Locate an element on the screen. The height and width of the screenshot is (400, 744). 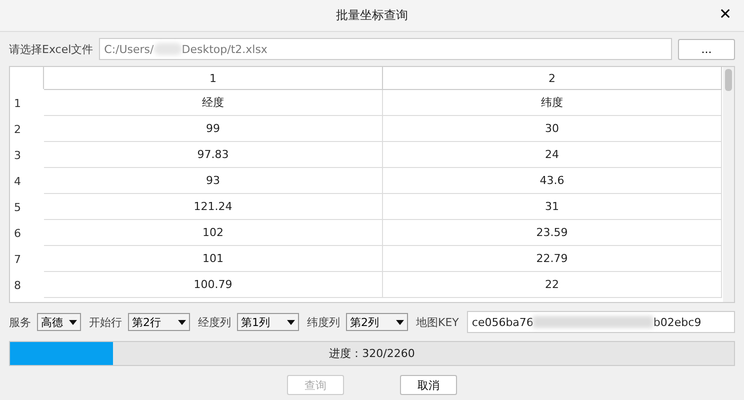
column-header: 2 is located at coordinates (552, 78).